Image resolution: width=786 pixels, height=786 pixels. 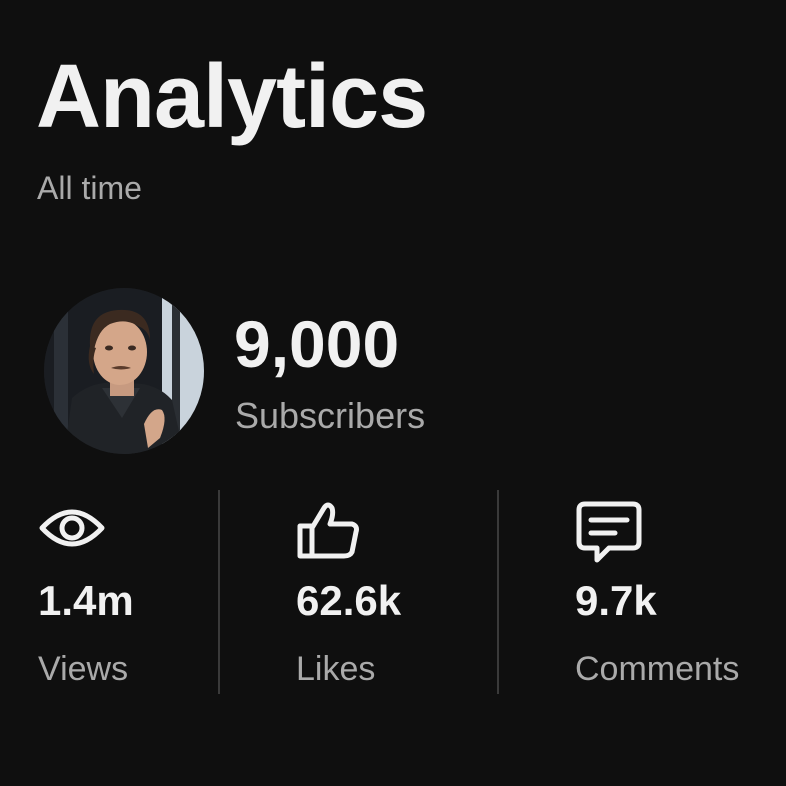 What do you see at coordinates (83, 669) in the screenshot?
I see `views-label: Views` at bounding box center [83, 669].